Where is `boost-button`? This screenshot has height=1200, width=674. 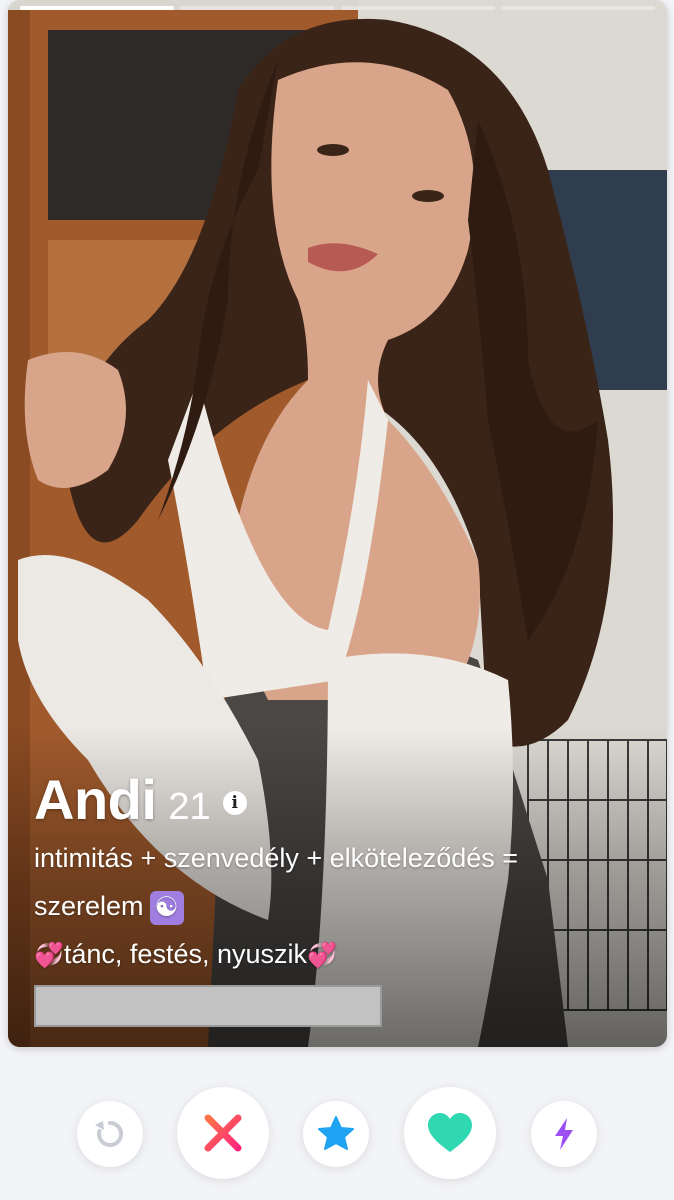
boost-button is located at coordinates (564, 1134).